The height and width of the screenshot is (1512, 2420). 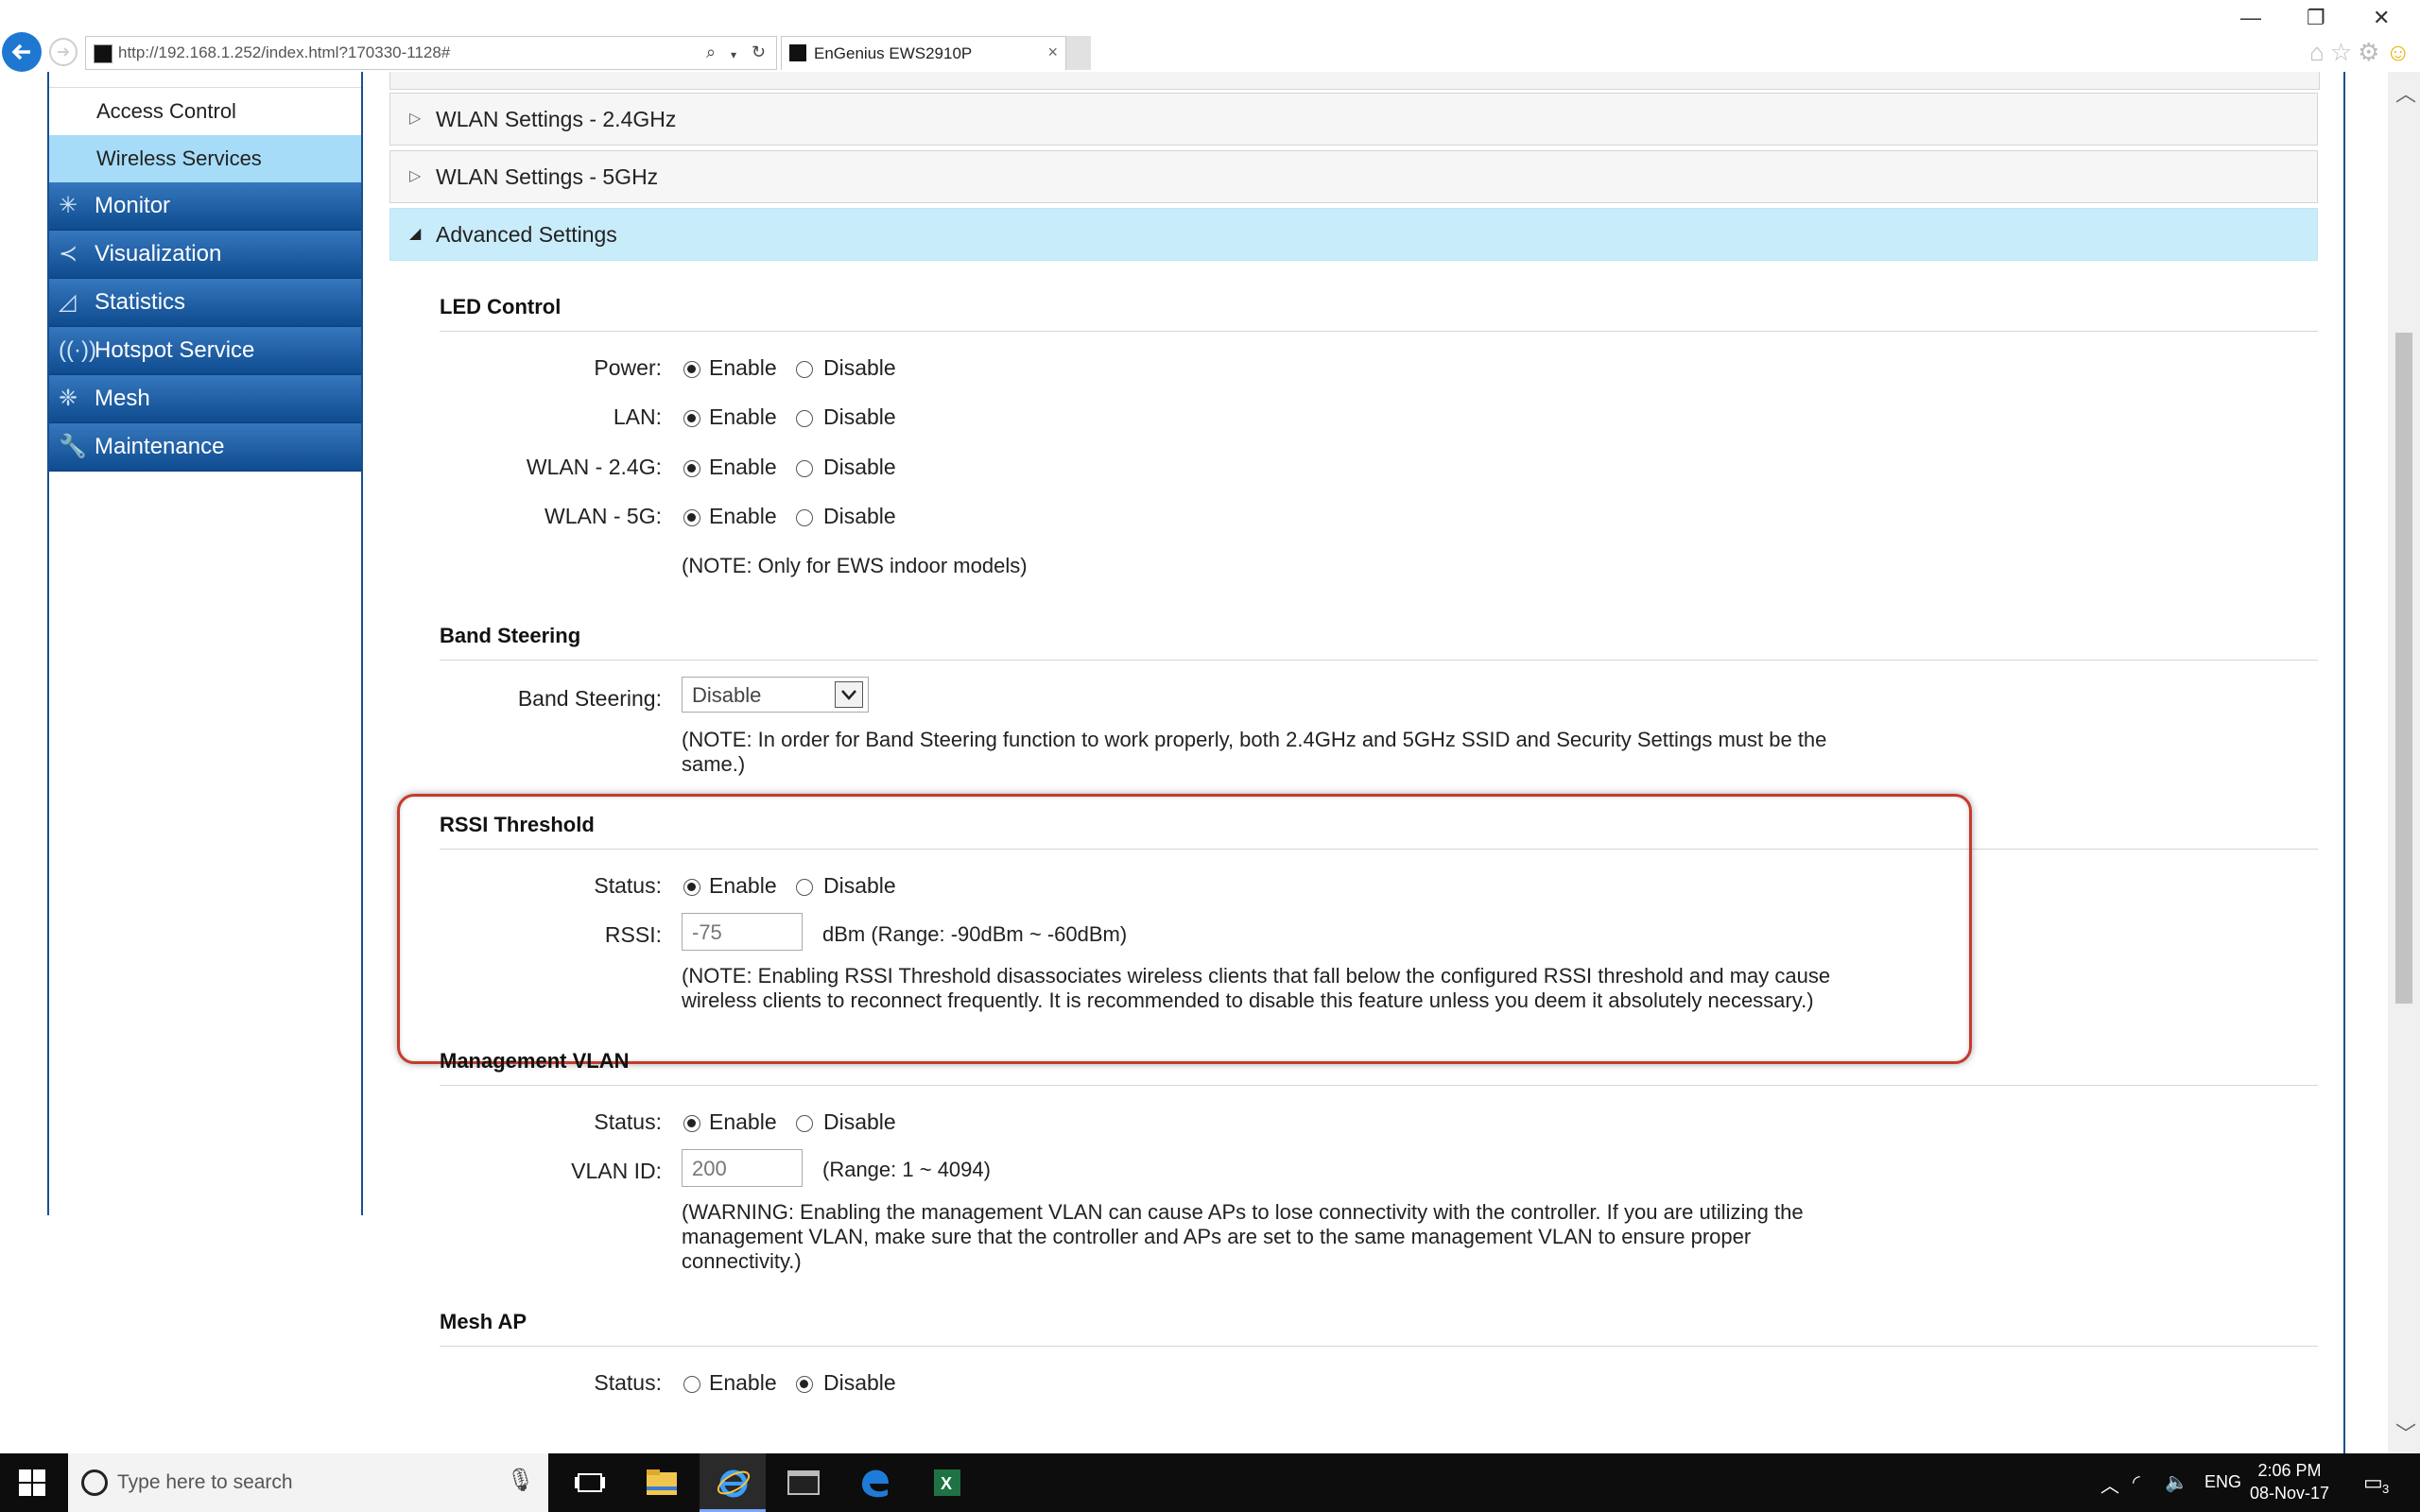 I want to click on internet-explorer-icon, so click(x=733, y=1483).